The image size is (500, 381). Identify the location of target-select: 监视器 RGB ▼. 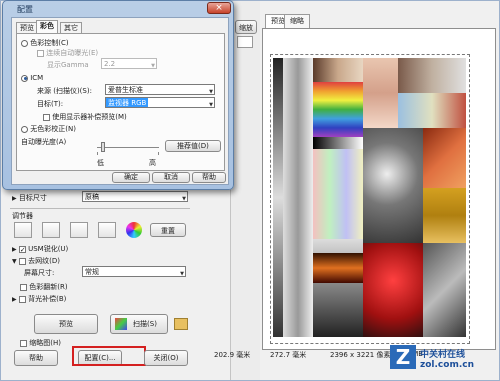
(160, 102).